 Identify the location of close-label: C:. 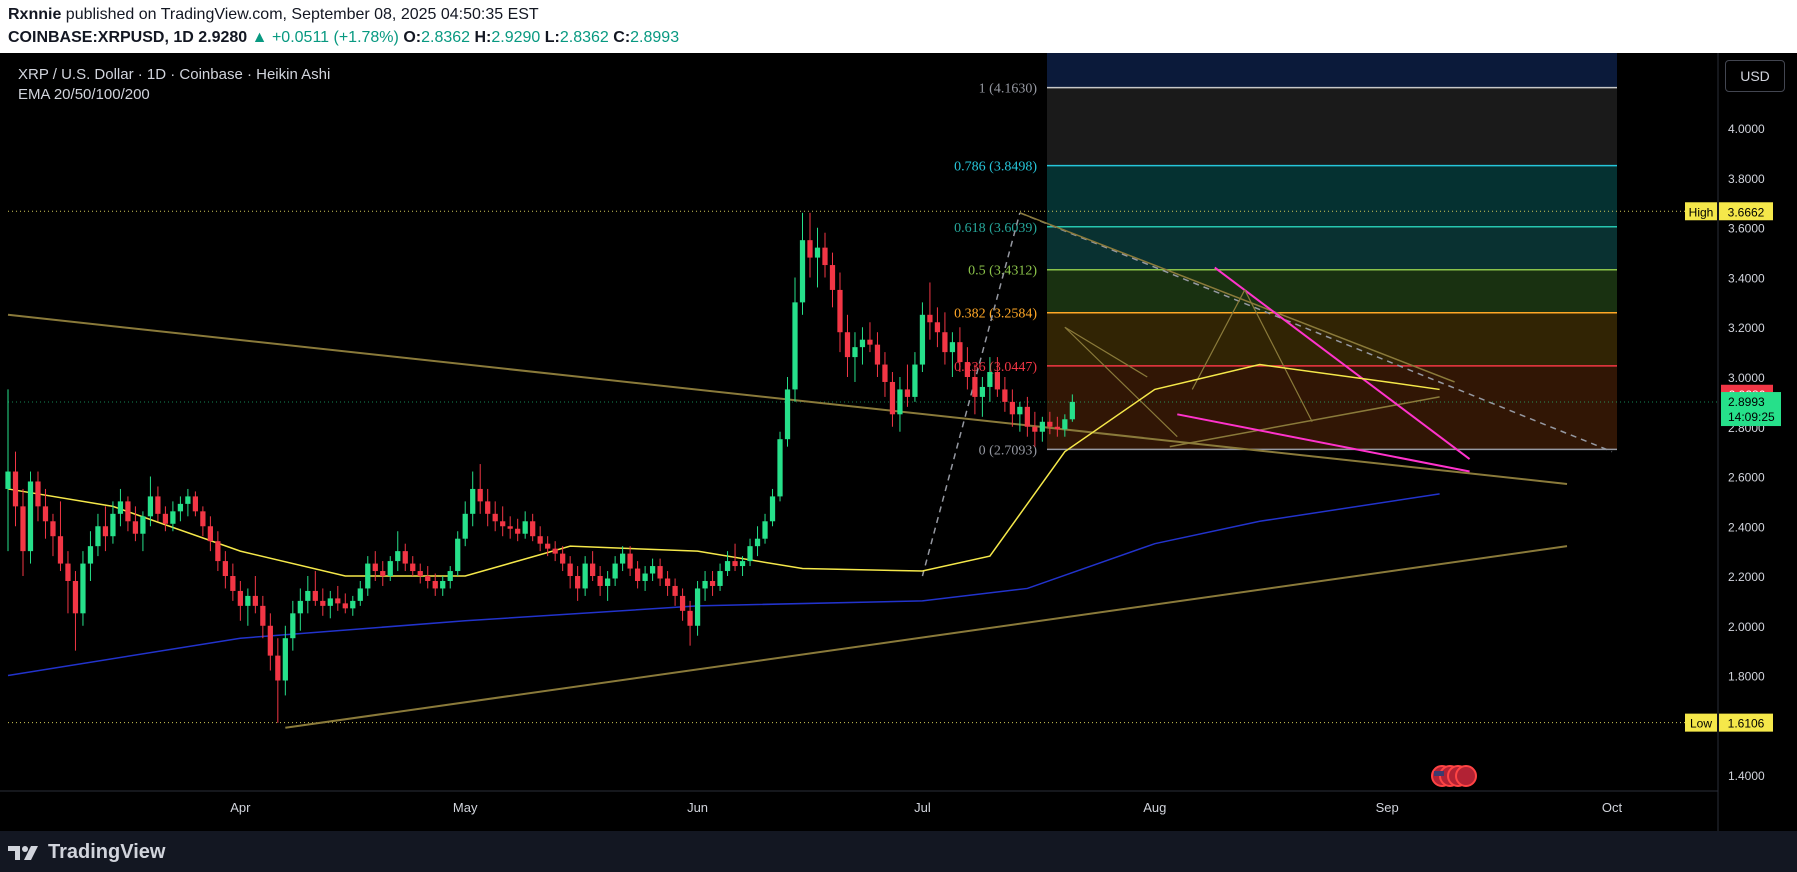
(622, 37).